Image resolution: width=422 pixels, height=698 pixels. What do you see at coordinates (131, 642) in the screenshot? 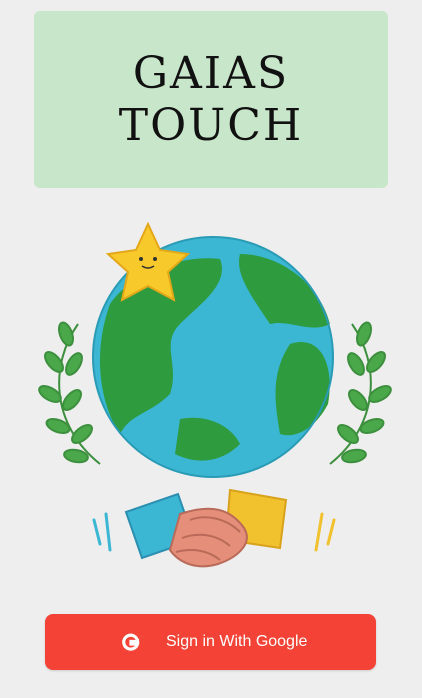
I see `google-g-icon` at bounding box center [131, 642].